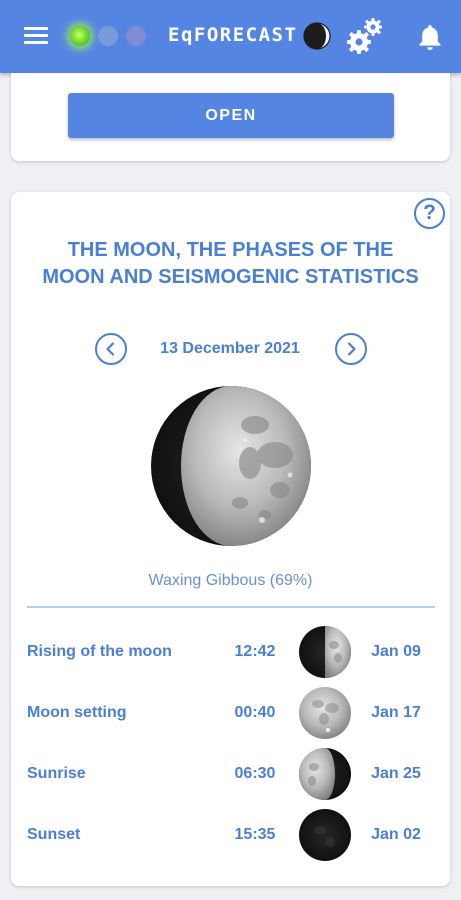 Image resolution: width=461 pixels, height=900 pixels. I want to click on full-moon-icon, so click(325, 713).